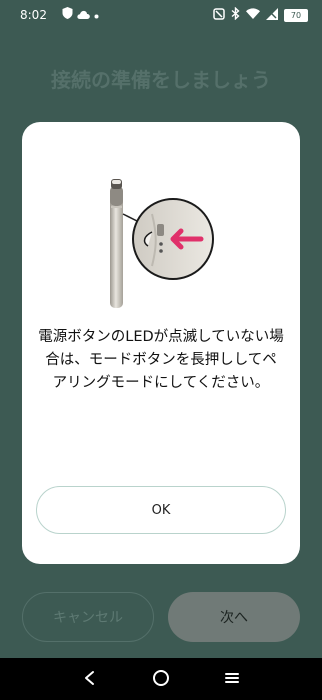 This screenshot has width=322, height=700. I want to click on signal-icon, so click(272, 15).